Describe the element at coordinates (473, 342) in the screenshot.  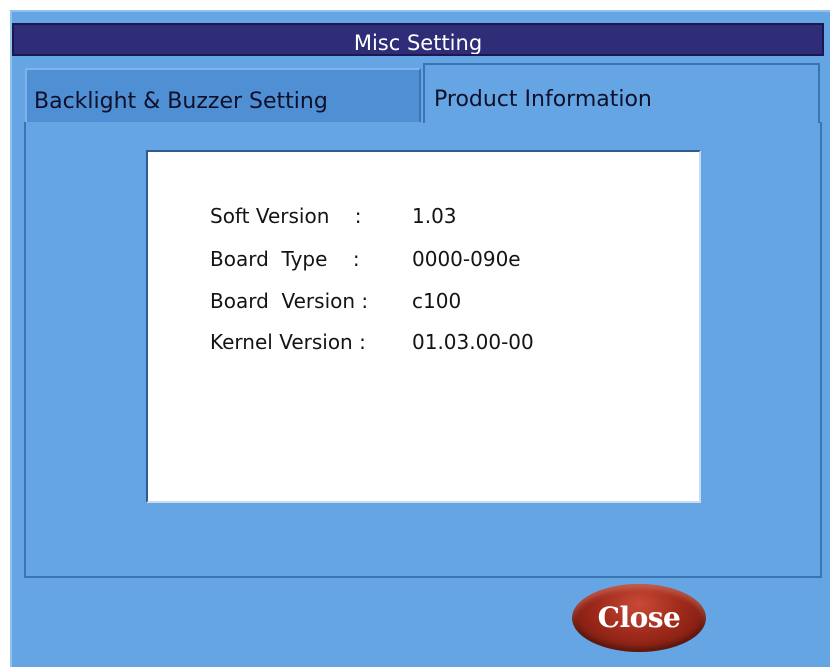
I see `kernel-version-value: 01.03.00-00` at that location.